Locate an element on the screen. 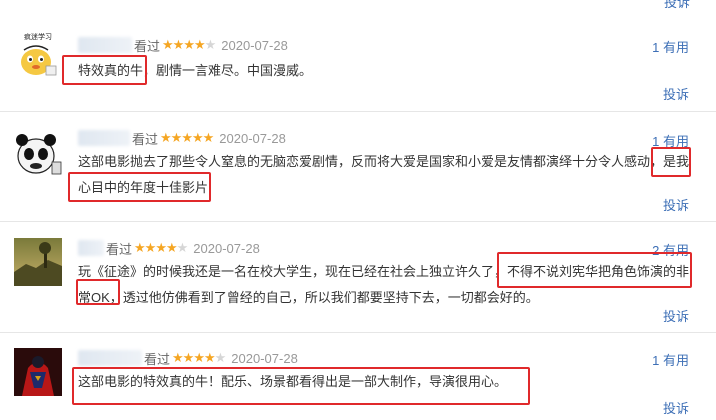 The height and width of the screenshot is (420, 716). review-content: 这部电影的特效真的牛！配乐、场景都看得出是一部大制作，导演很用心。 is located at coordinates (388, 382).